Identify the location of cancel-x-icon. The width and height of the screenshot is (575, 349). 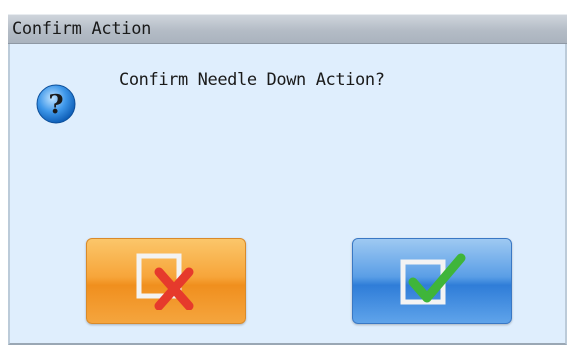
(165, 281).